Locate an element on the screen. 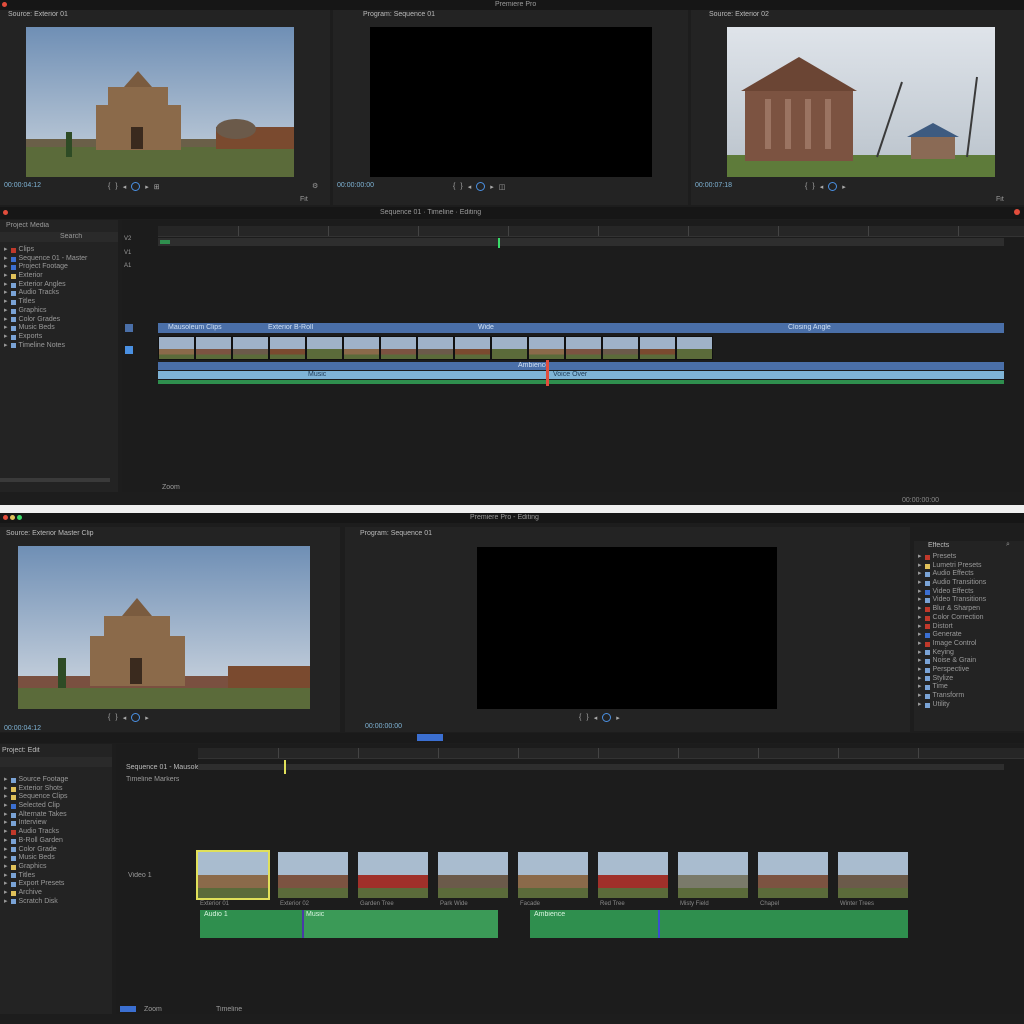 This screenshot has width=1024, height=1024. search-icon: ⌕ is located at coordinates (1008, 545).